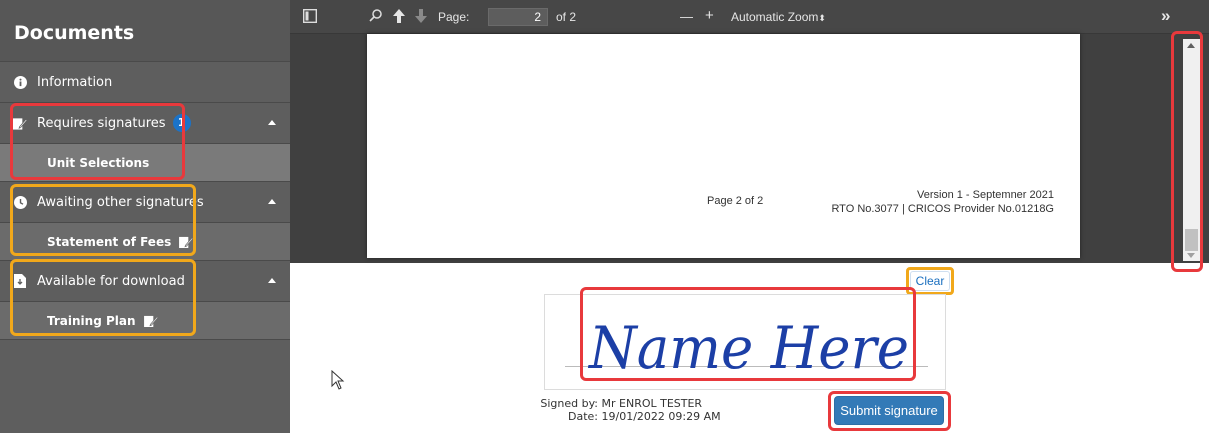  I want to click on sidebar-item-information: Information, so click(145, 82).